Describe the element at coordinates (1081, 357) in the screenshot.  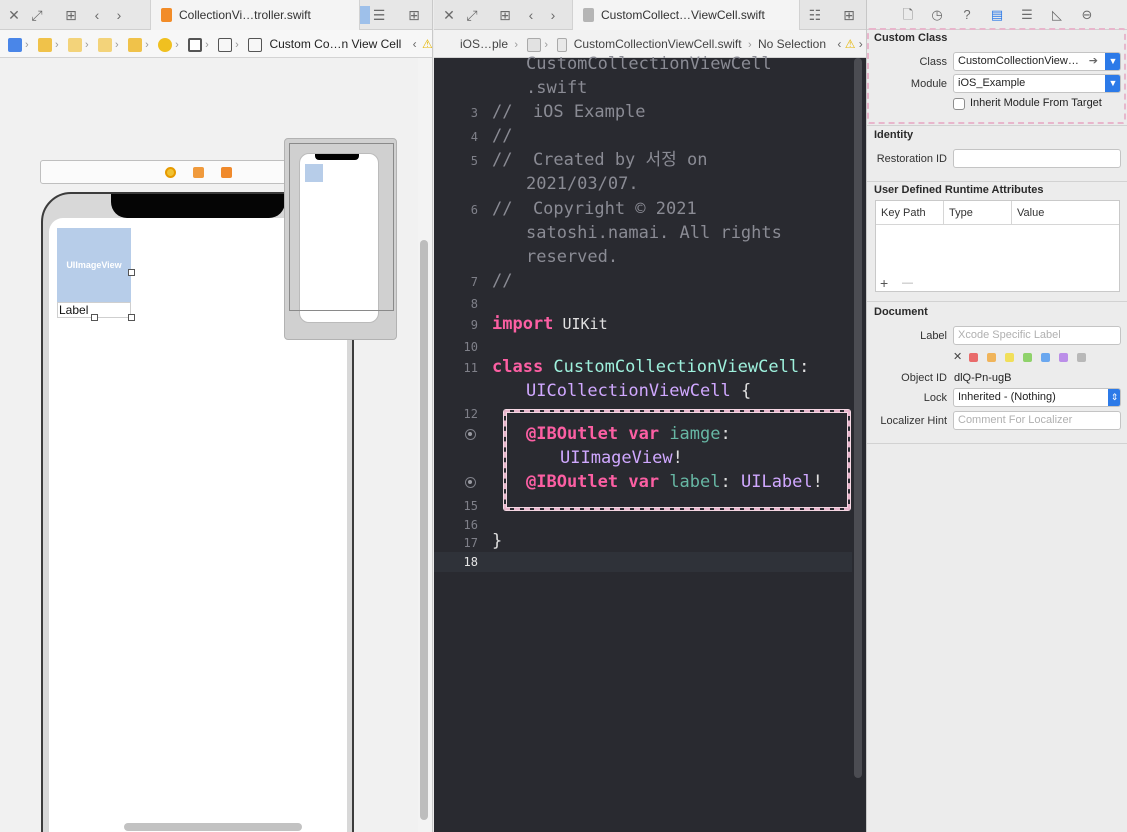
I see `color-swatch-gray` at that location.